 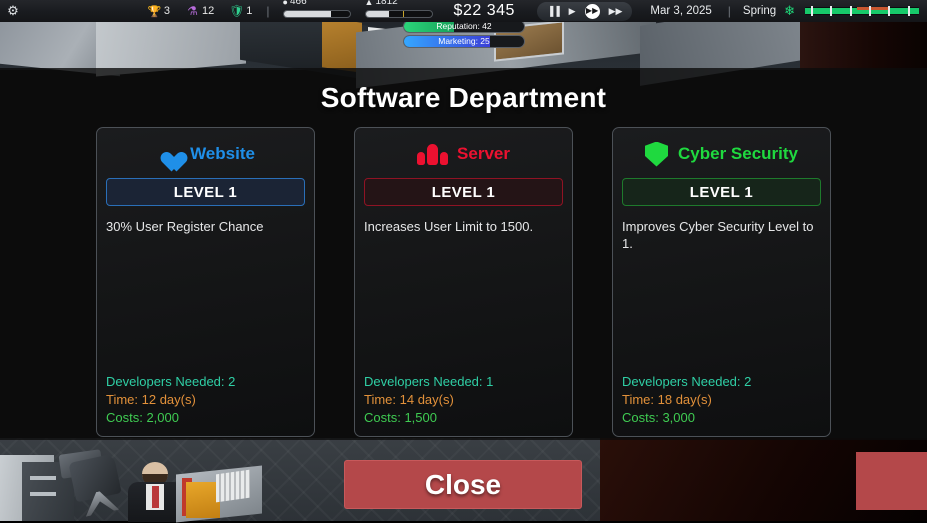 What do you see at coordinates (208, 11) in the screenshot?
I see `research-value: 12` at bounding box center [208, 11].